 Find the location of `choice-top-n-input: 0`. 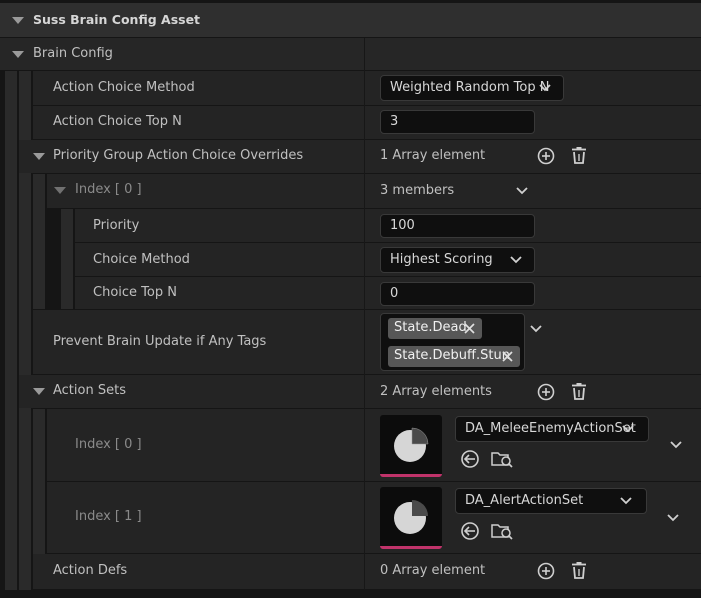

choice-top-n-input: 0 is located at coordinates (457, 294).